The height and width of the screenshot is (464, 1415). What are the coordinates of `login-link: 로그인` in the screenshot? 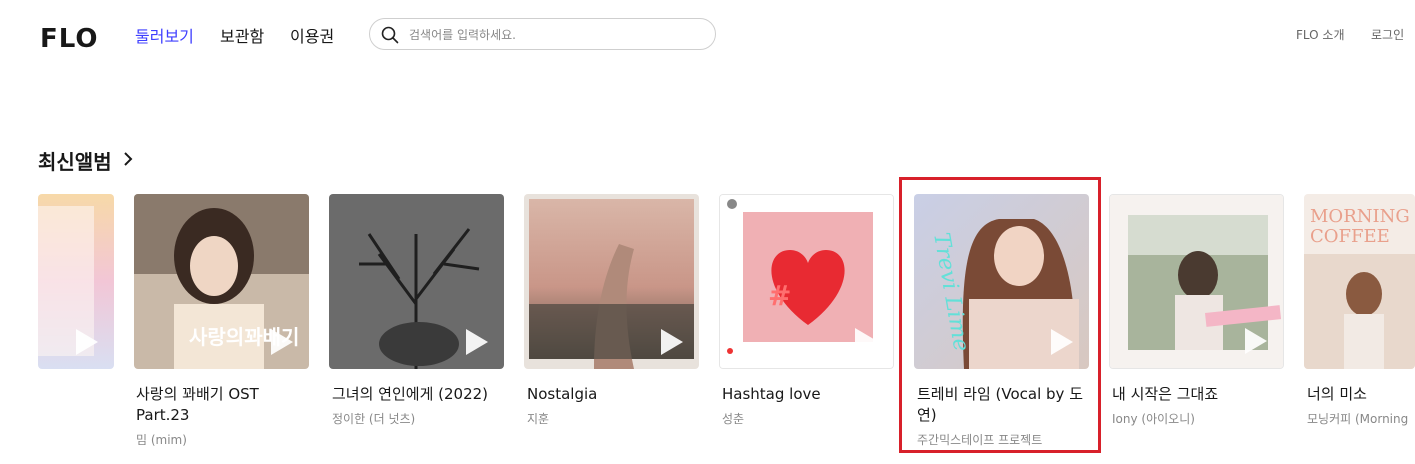 It's located at (1387, 34).